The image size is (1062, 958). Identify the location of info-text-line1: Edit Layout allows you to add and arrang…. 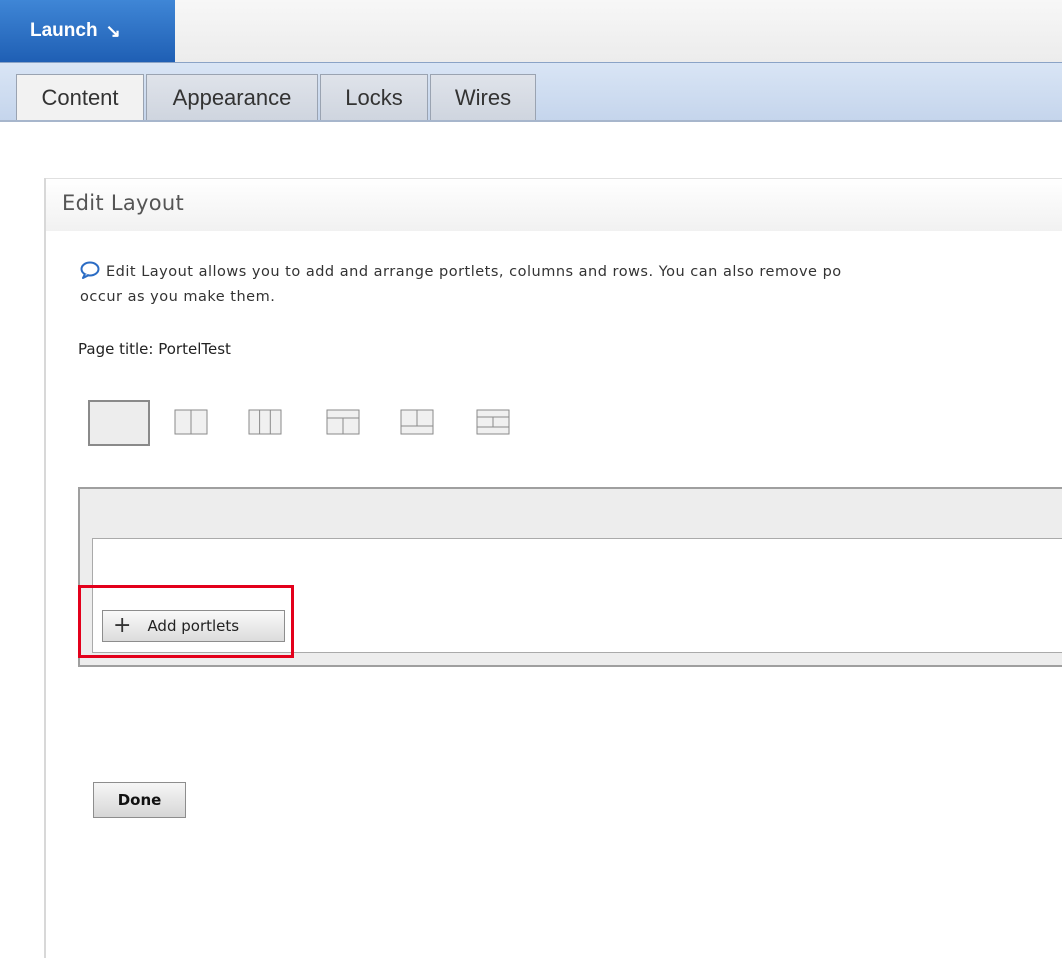
(474, 272).